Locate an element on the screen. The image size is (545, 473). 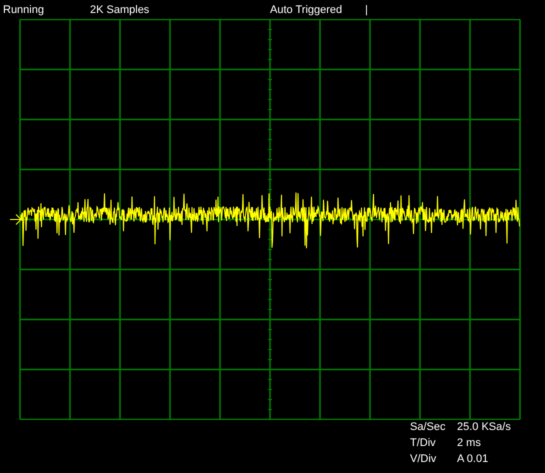
trigger-arrow-icon is located at coordinates (16, 219).